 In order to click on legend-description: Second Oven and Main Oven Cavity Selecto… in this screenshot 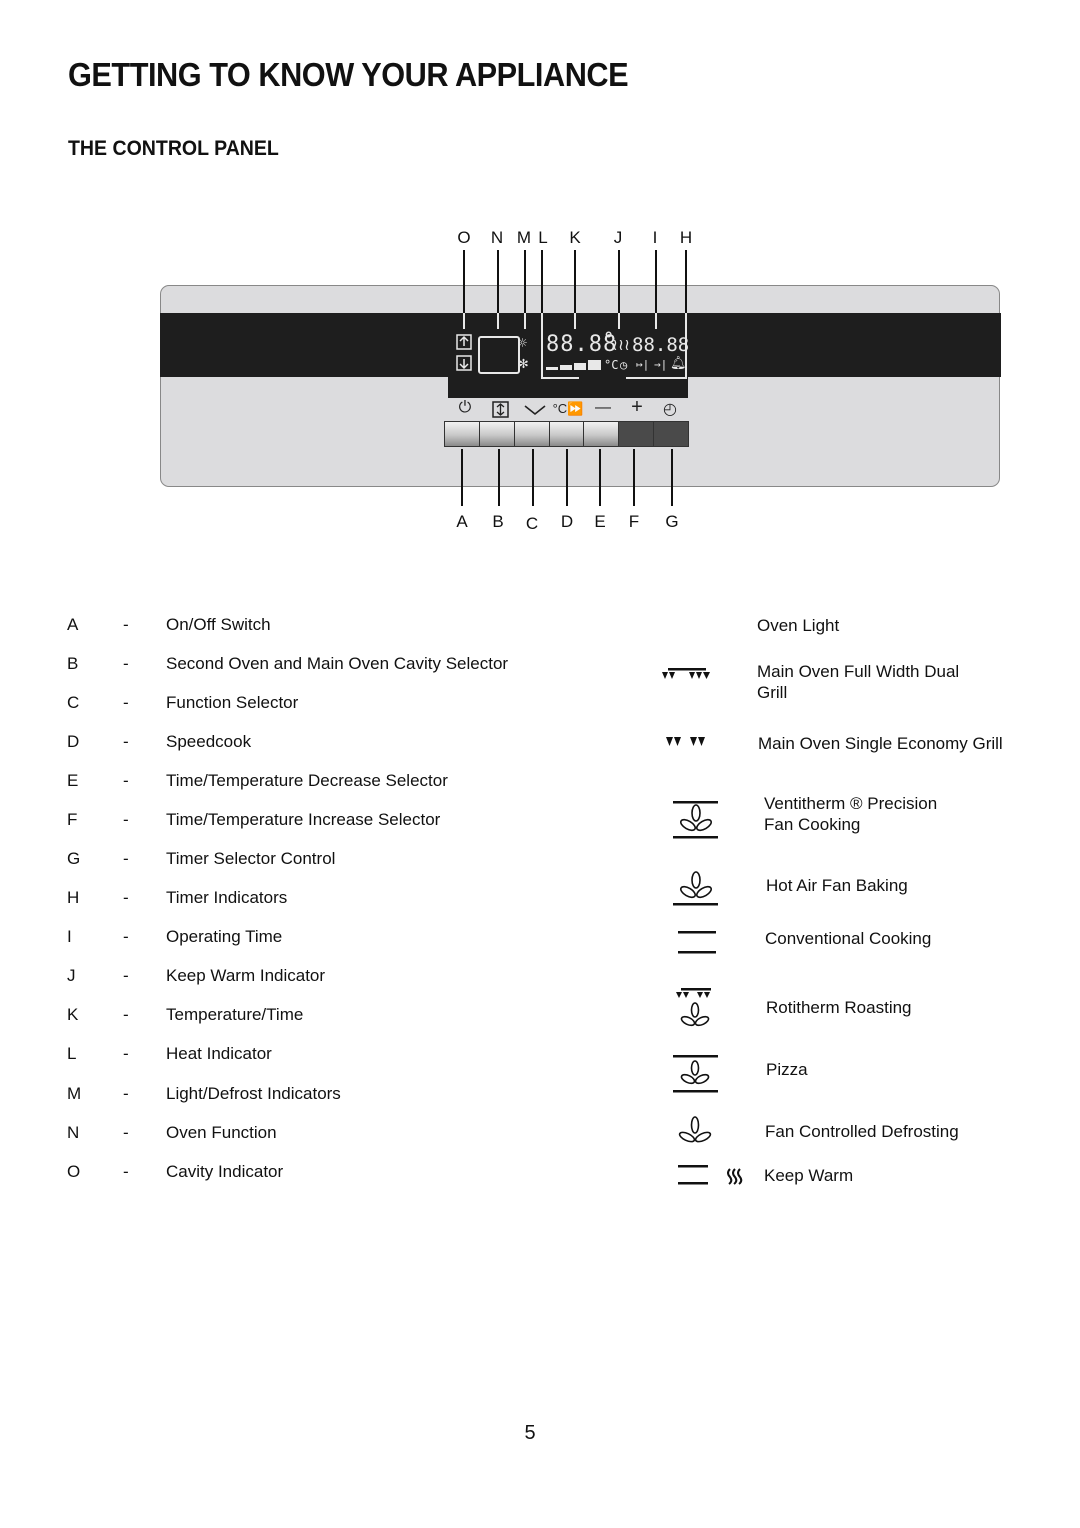, I will do `click(337, 663)`.